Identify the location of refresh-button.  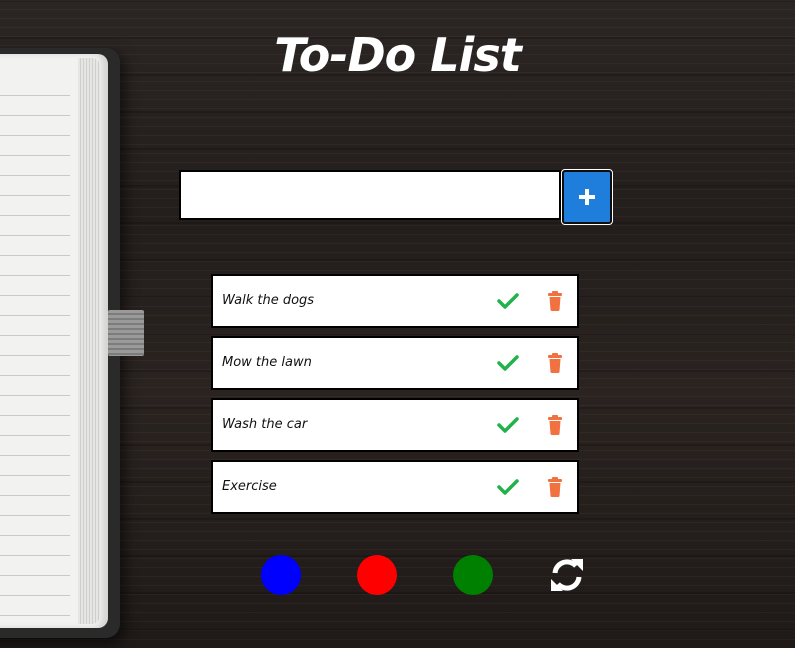
(567, 575).